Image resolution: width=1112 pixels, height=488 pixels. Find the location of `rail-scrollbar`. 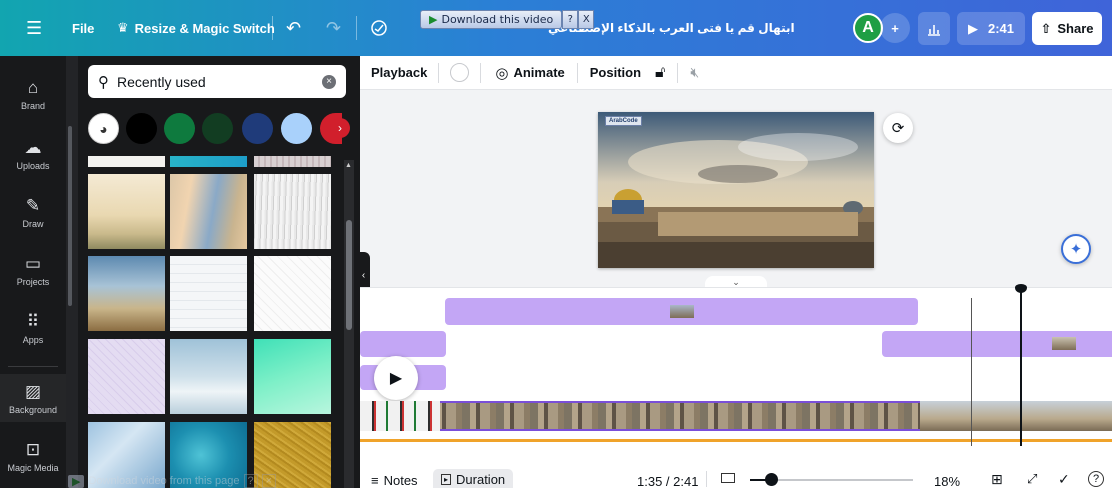

rail-scrollbar is located at coordinates (72, 272).